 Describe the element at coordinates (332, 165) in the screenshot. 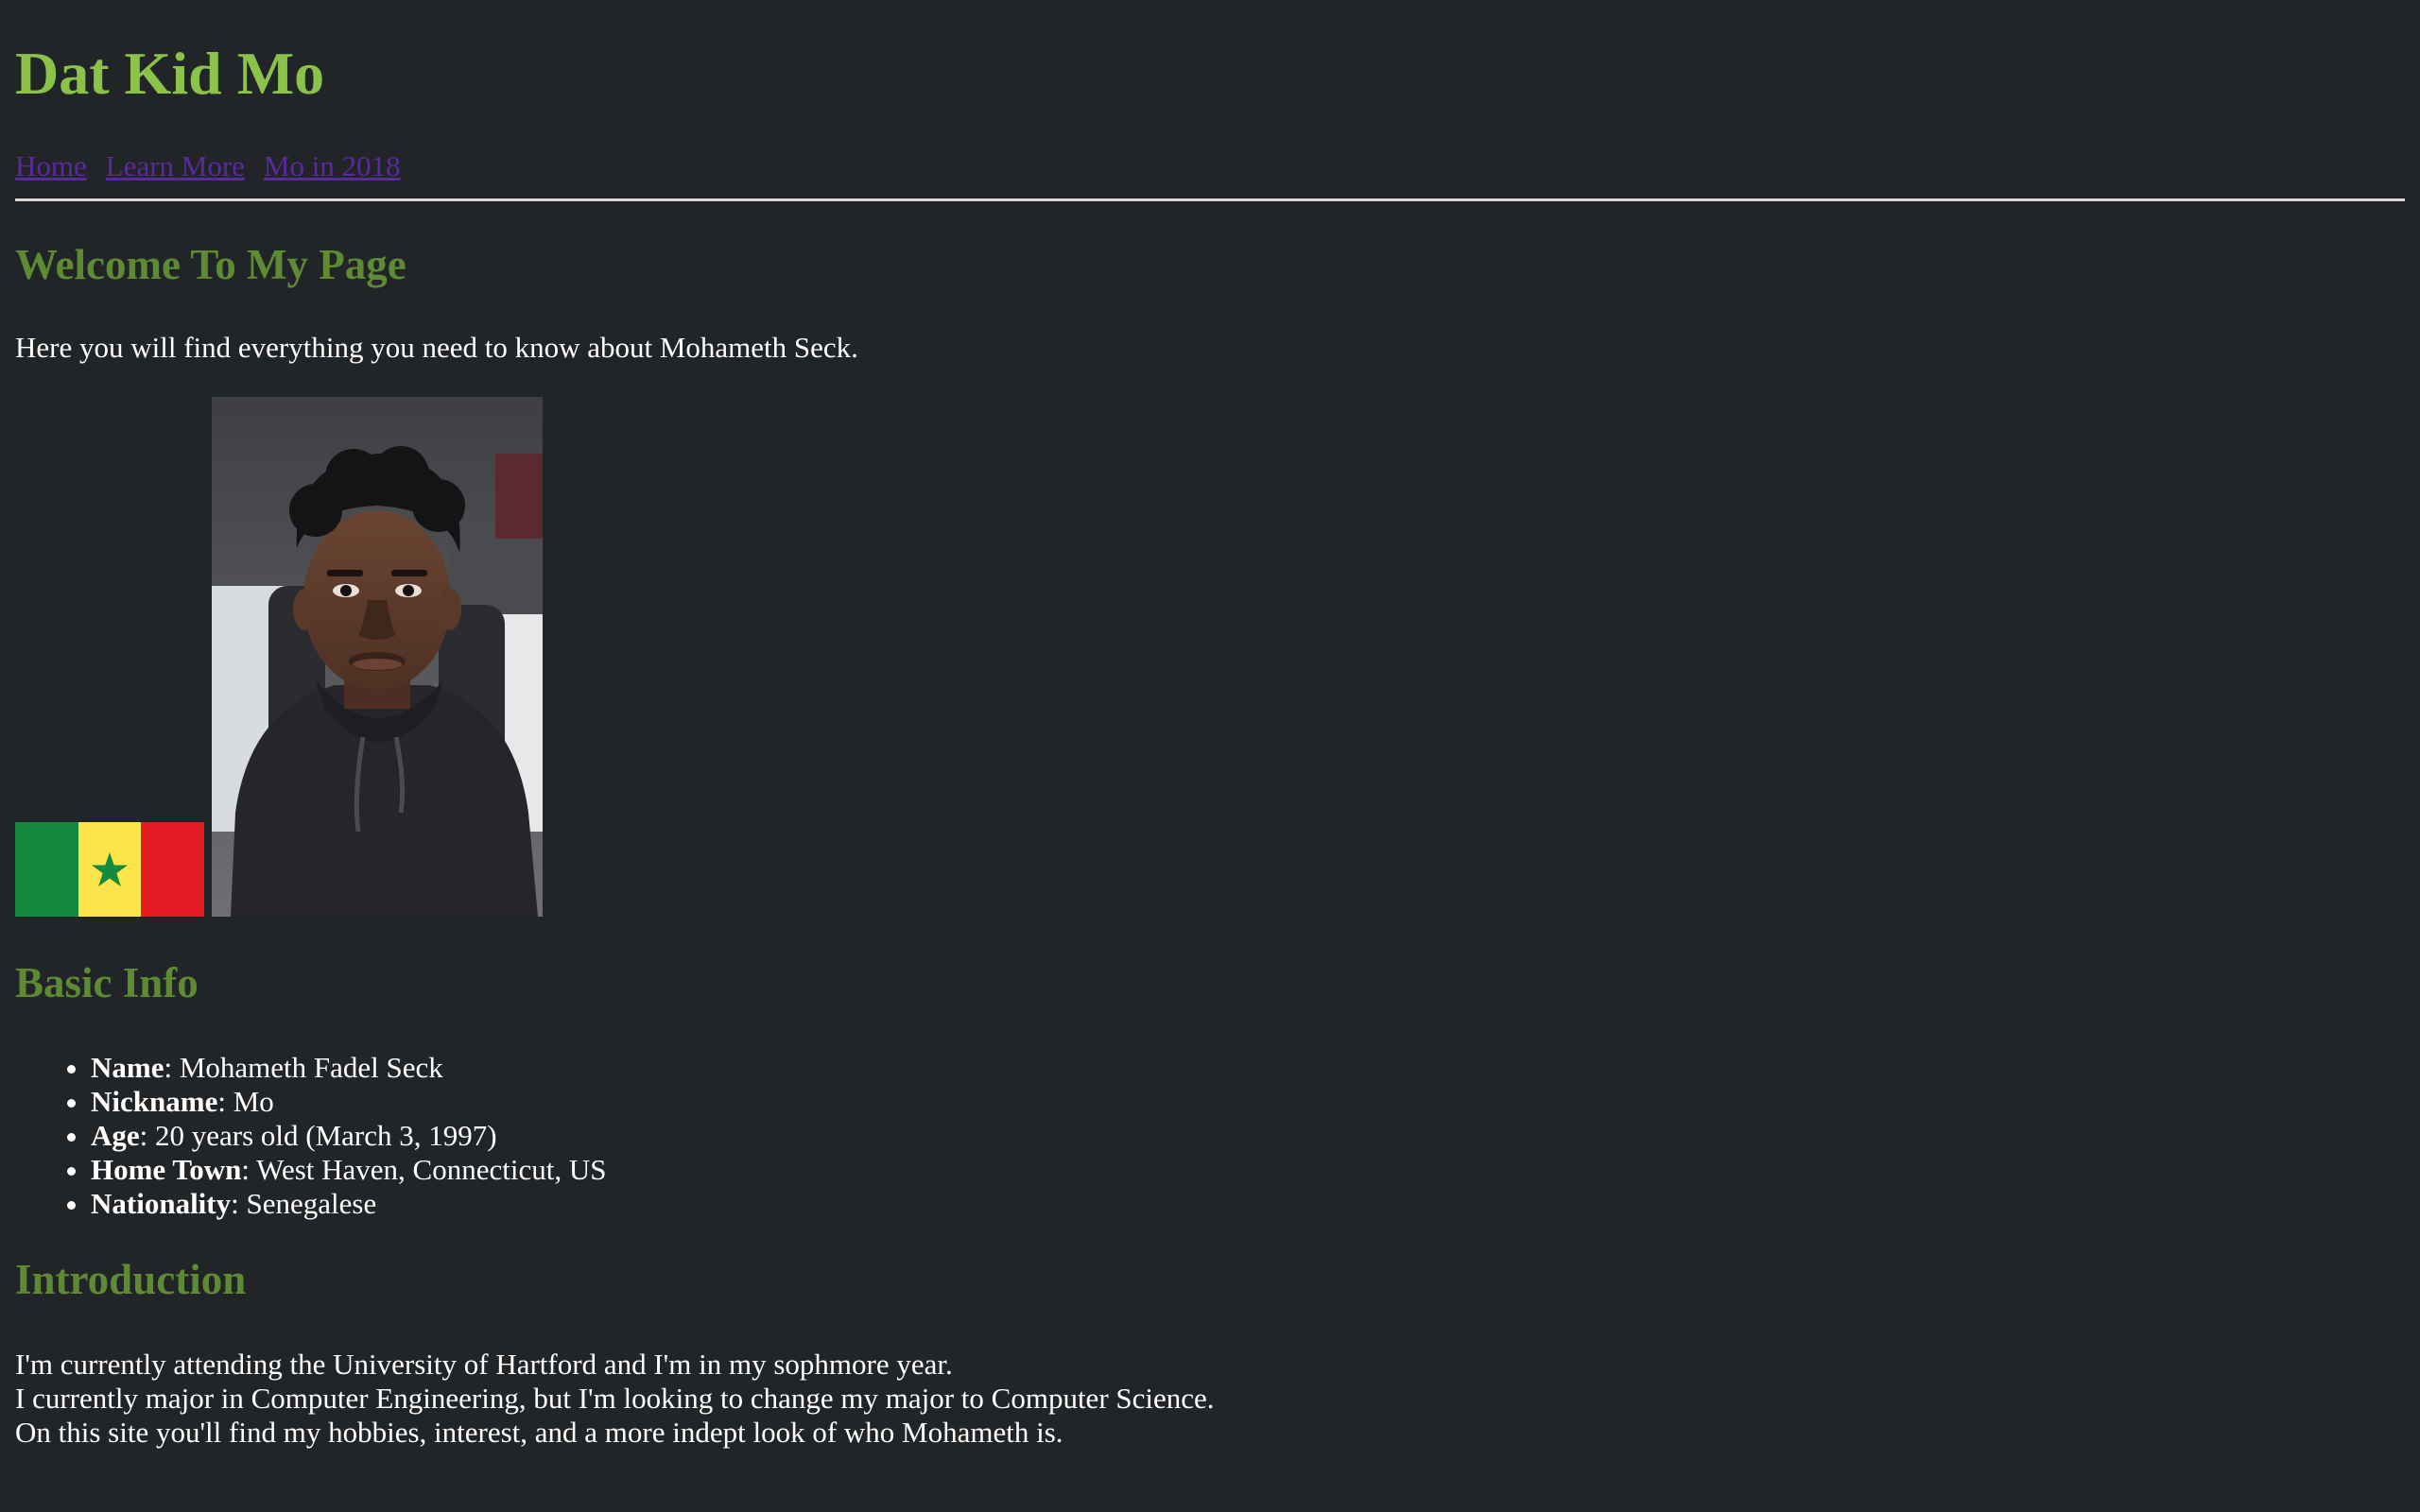

I see `nav-link-mo-in-2018: Mo in 2018` at that location.